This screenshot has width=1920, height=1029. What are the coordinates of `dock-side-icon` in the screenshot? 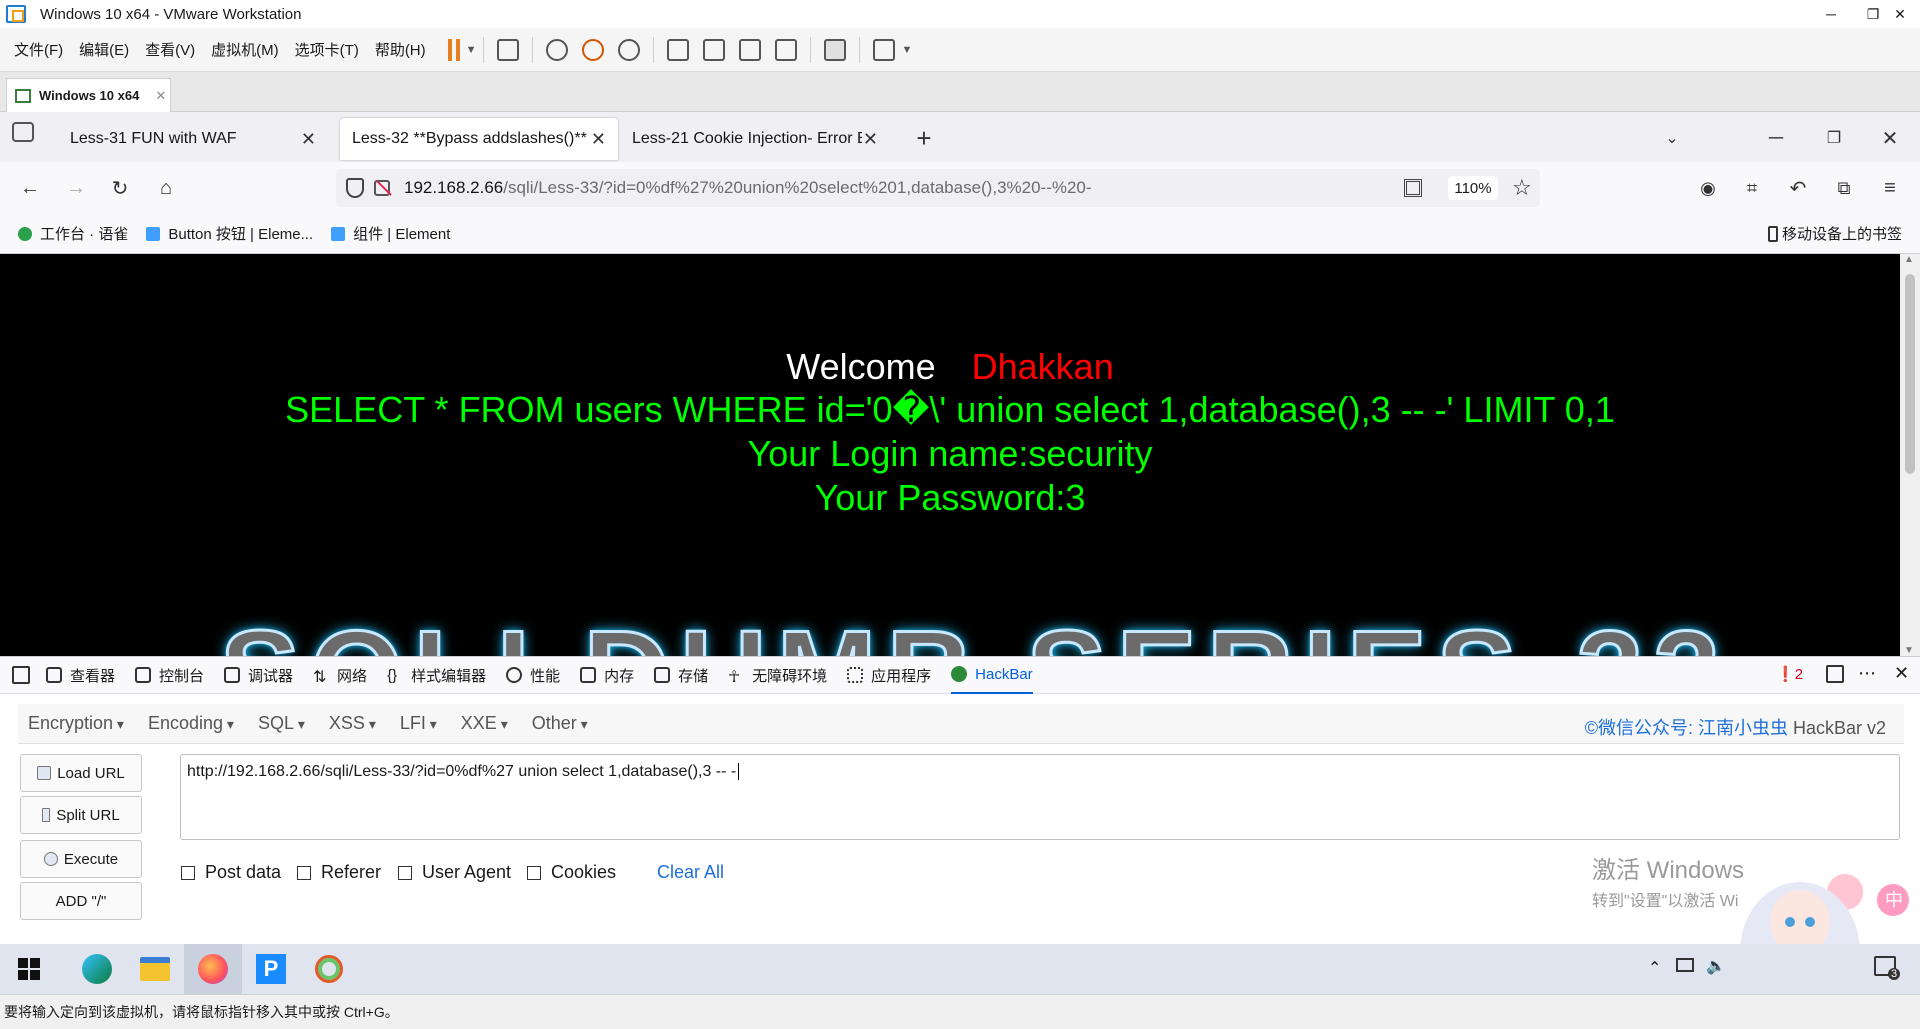 It's located at (1835, 674).